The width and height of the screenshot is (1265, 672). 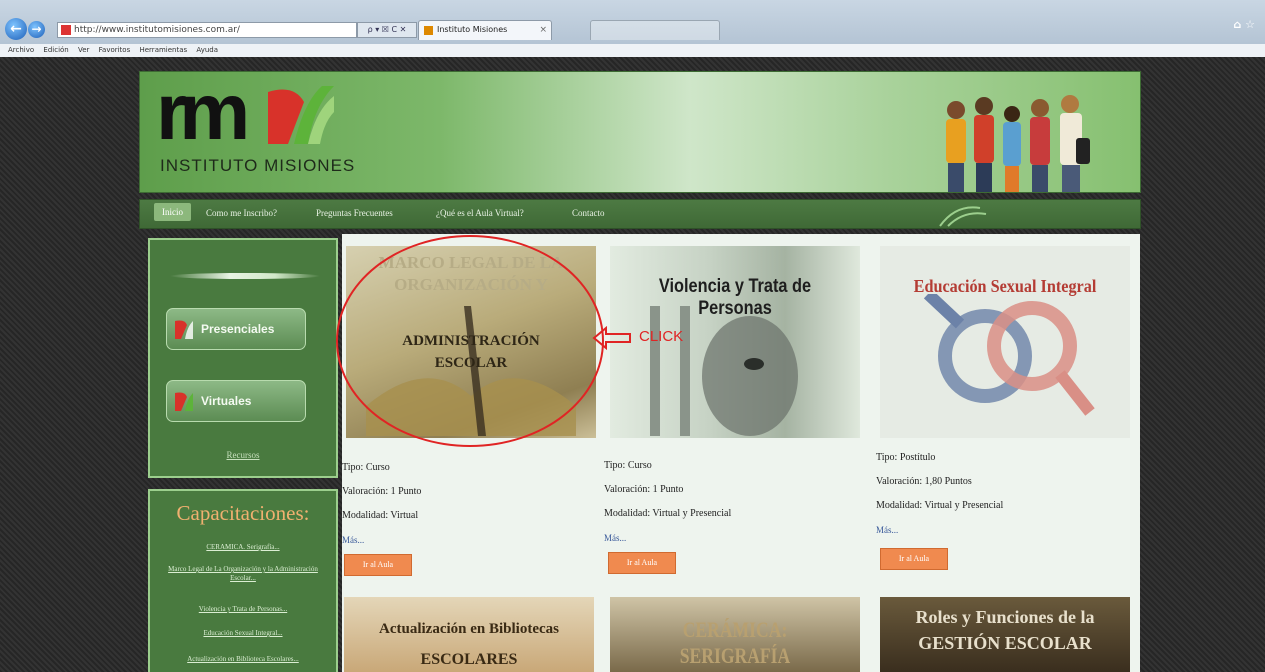 I want to click on tab-label: Instituto Misiones, so click(x=472, y=29).